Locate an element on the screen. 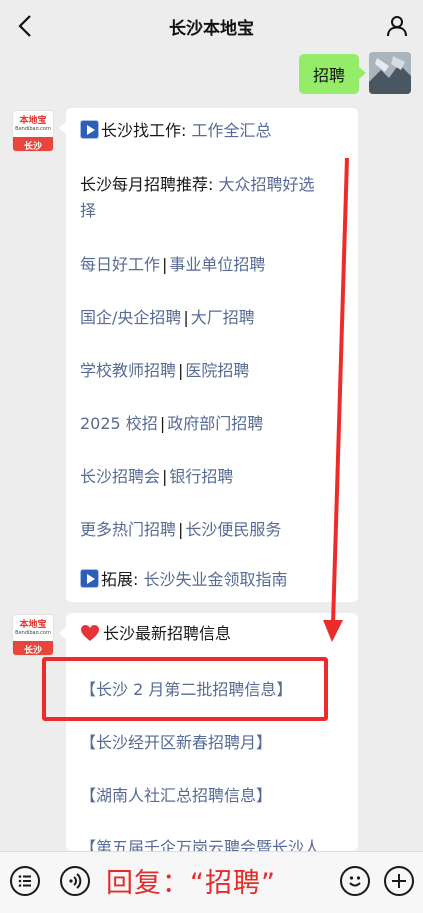 The image size is (423, 913). link-public-institution: 事业单位招聘 is located at coordinates (217, 264).